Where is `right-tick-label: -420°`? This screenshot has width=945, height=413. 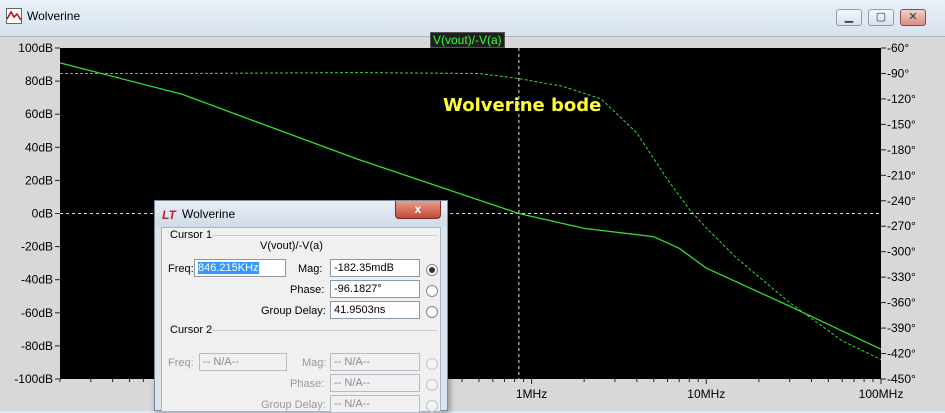
right-tick-label: -420° is located at coordinates (901, 354).